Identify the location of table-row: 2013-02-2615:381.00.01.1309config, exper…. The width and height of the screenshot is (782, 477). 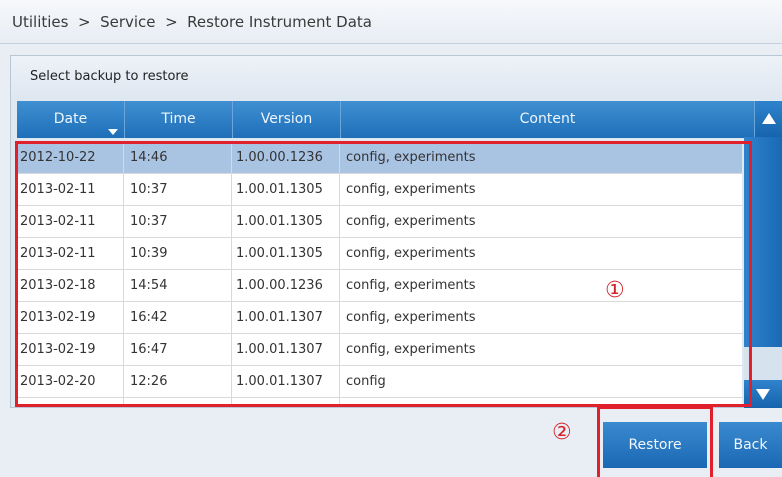
(379, 401).